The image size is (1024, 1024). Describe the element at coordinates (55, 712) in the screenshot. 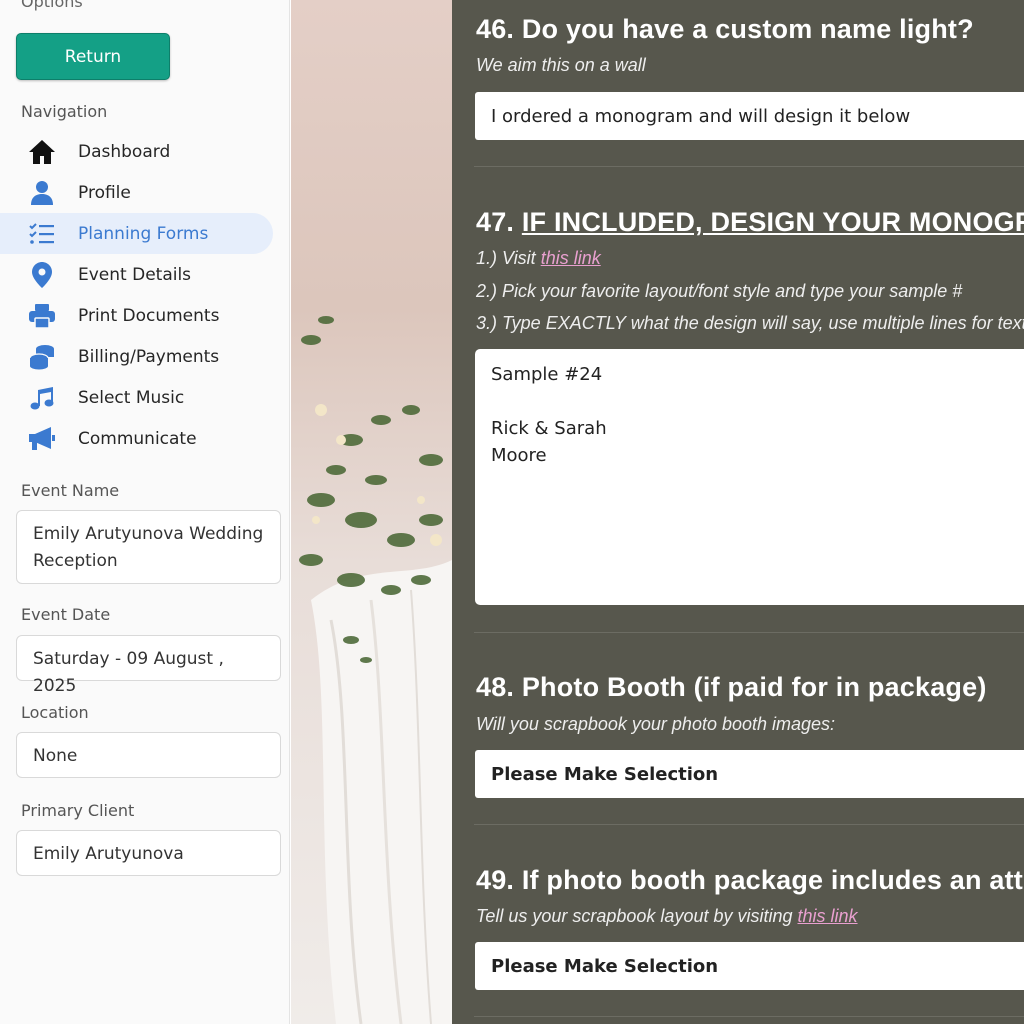

I see `location-label: Location` at that location.